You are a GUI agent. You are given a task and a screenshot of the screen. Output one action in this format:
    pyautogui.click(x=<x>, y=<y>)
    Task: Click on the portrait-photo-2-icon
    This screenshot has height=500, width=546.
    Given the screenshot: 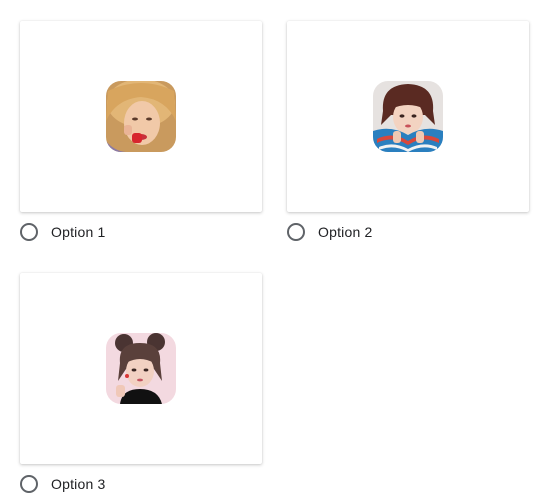 What is the action you would take?
    pyautogui.click(x=408, y=116)
    